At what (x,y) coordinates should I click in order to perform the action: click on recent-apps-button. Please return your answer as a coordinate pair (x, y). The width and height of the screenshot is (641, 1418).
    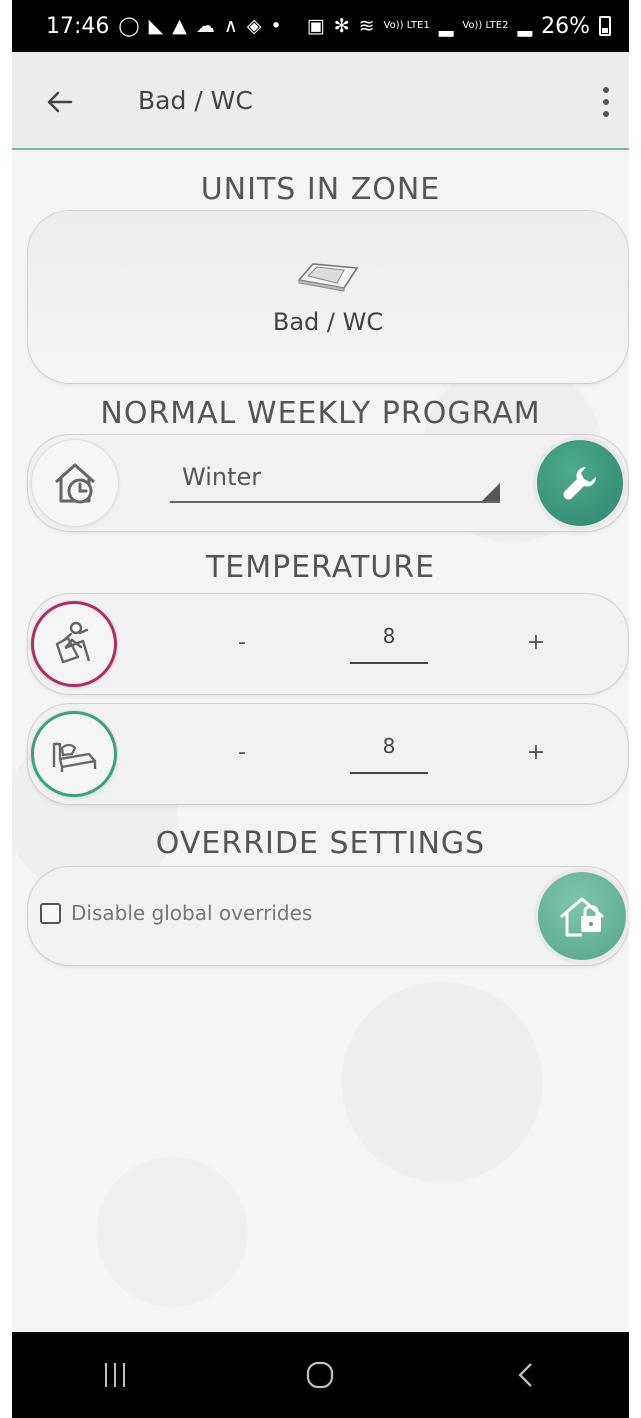
    Looking at the image, I should click on (115, 1375).